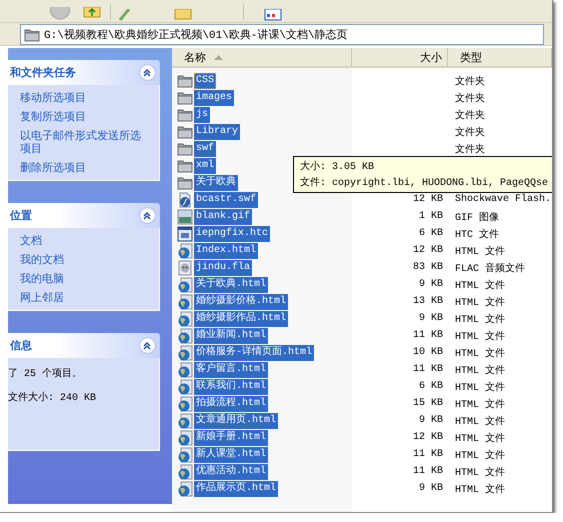 This screenshot has width=563, height=522. What do you see at coordinates (85, 278) in the screenshot?
I see `task-link: 我的电脑` at bounding box center [85, 278].